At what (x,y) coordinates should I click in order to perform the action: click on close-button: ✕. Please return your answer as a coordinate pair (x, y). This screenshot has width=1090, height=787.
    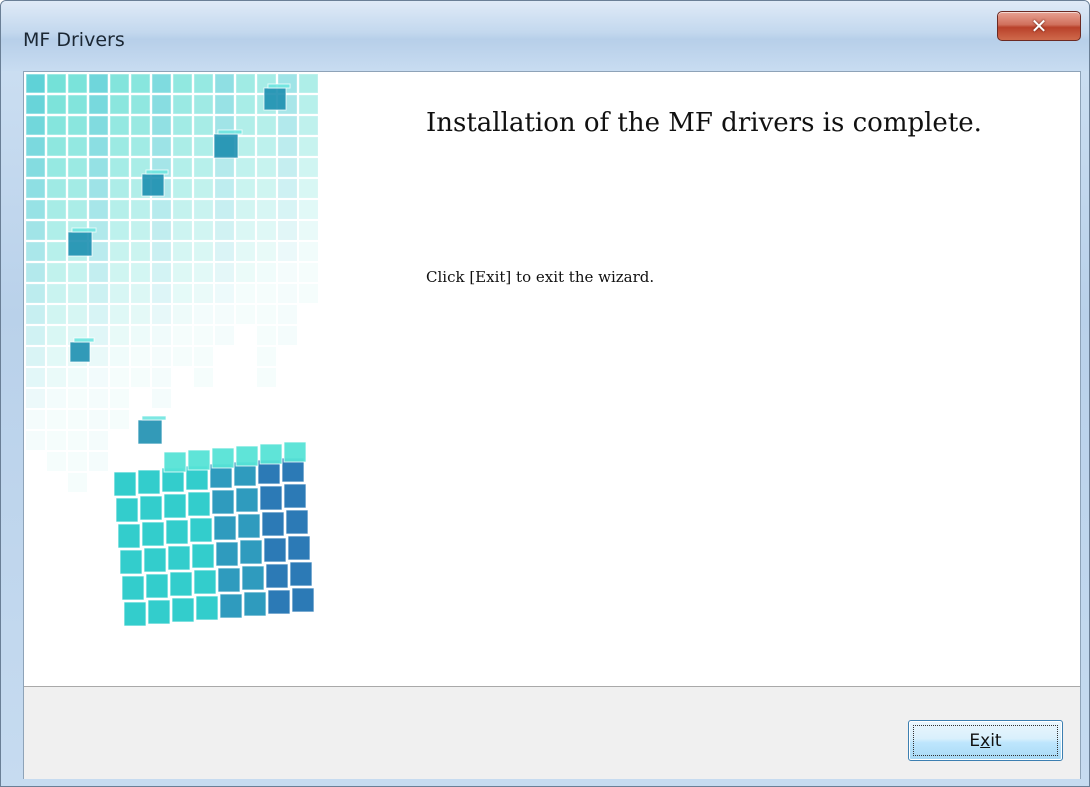
    Looking at the image, I should click on (1039, 26).